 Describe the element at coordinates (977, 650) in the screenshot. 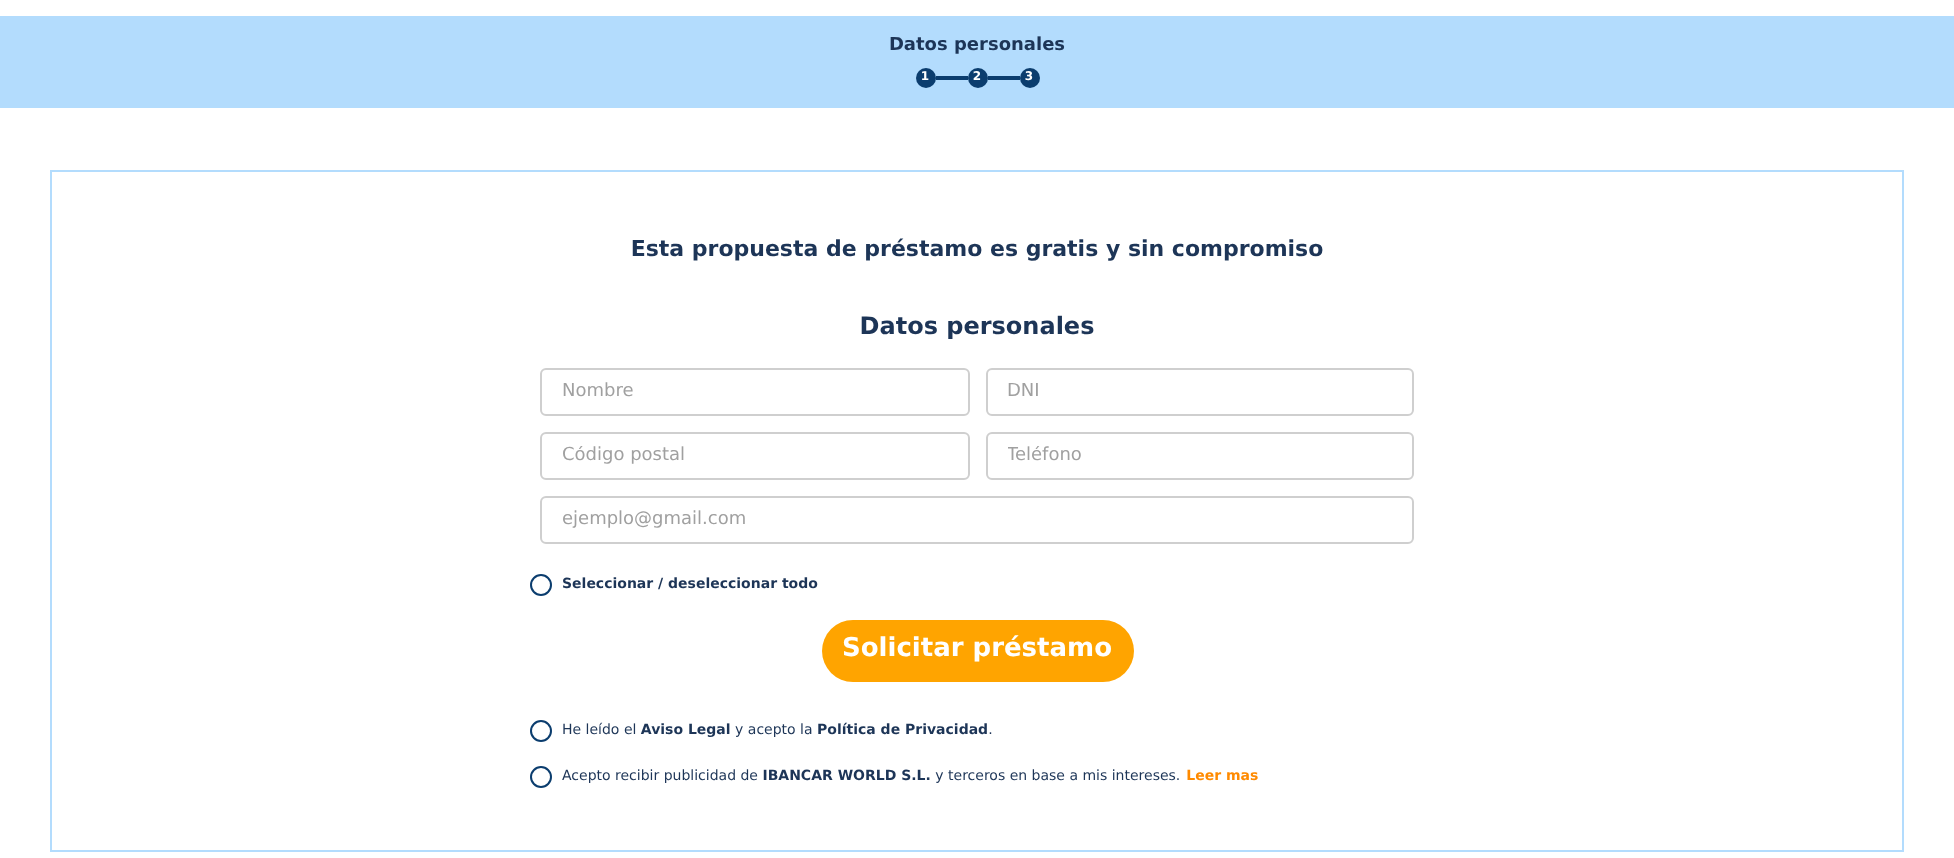

I see `submit-button: Solicitar préstamo` at that location.